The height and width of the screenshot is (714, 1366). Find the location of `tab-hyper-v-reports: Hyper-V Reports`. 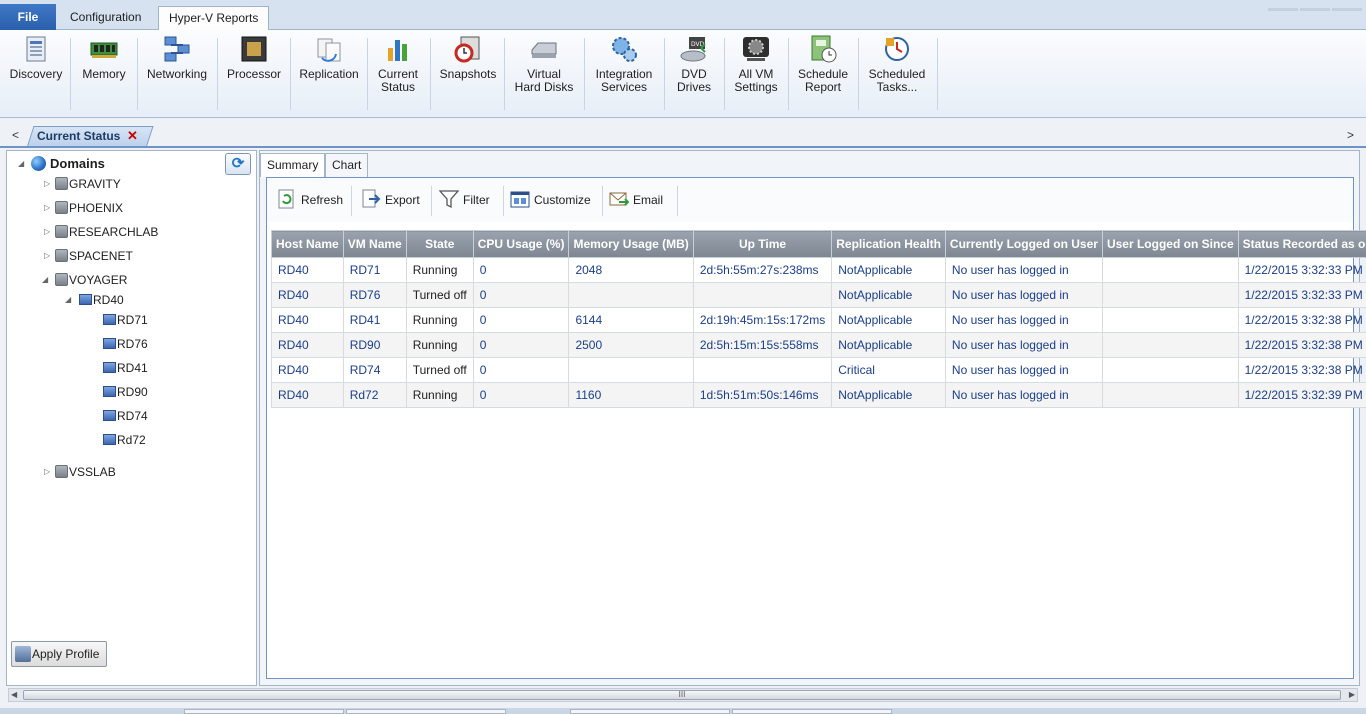

tab-hyper-v-reports: Hyper-V Reports is located at coordinates (214, 18).